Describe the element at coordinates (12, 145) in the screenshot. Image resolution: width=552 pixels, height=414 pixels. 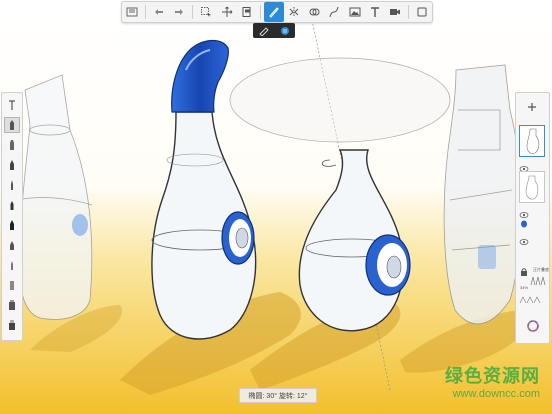
I see `brush-marker` at that location.